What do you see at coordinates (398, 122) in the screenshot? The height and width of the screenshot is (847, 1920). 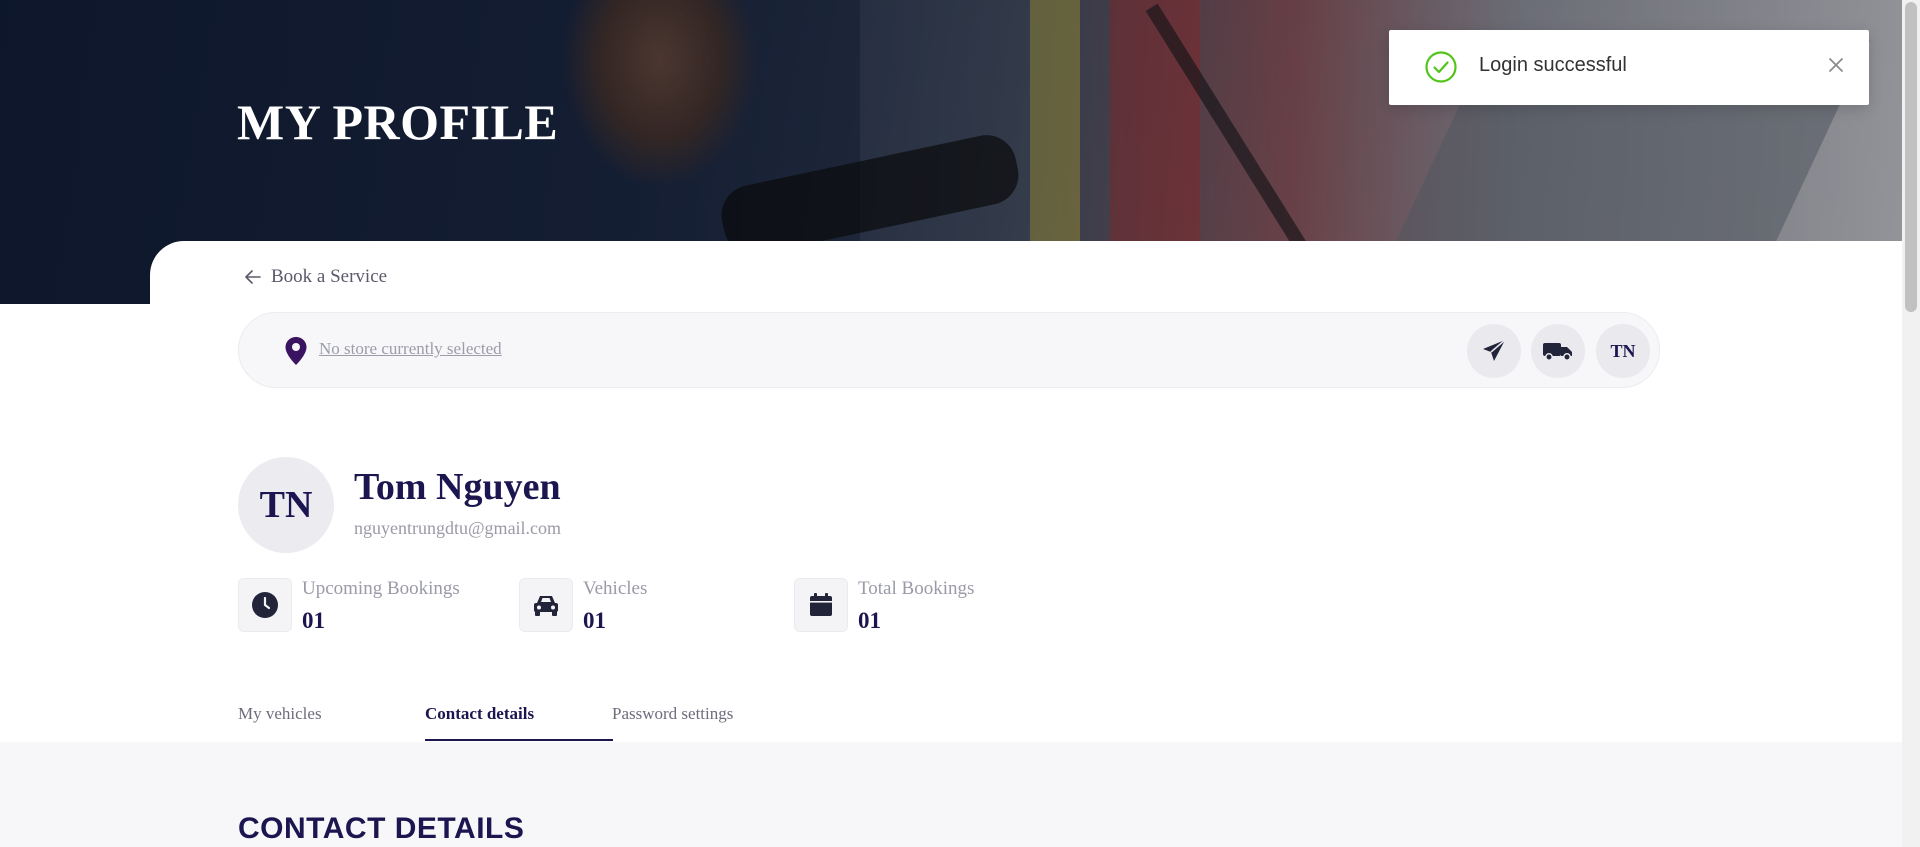 I see `page-title: MY PROFILE` at bounding box center [398, 122].